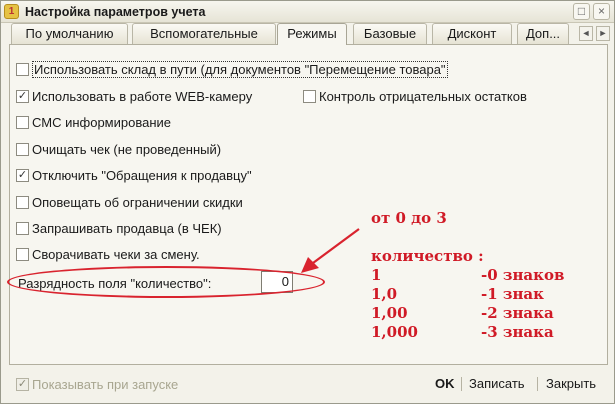 This screenshot has height=404, width=615. What do you see at coordinates (512, 294) in the screenshot?
I see `annotation-desc: -1 знак` at bounding box center [512, 294].